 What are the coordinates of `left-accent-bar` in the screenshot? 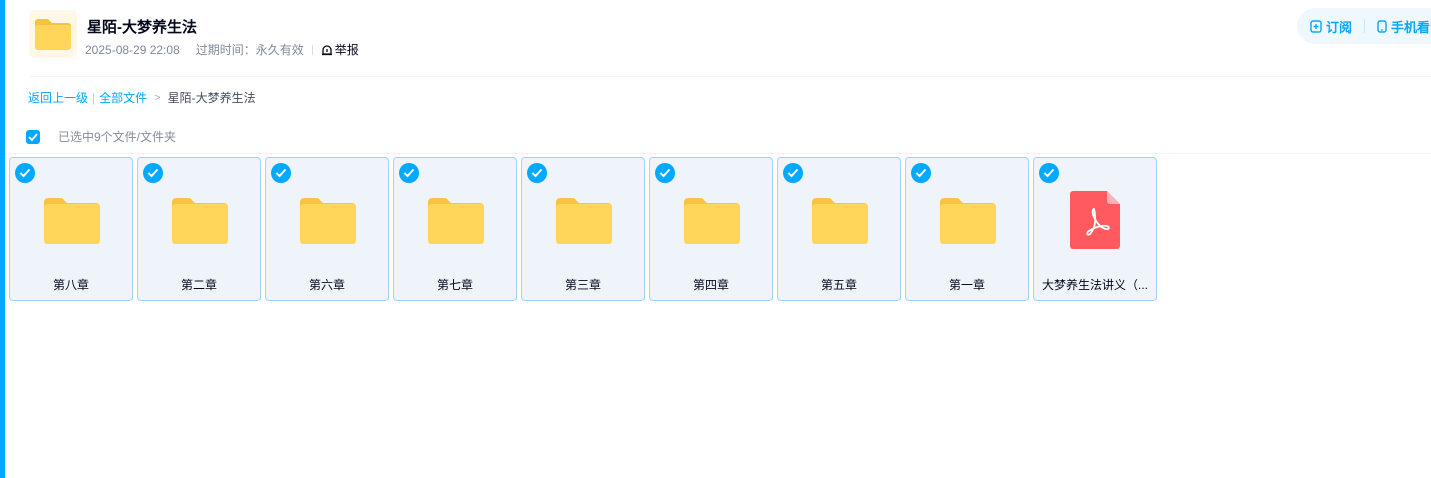 It's located at (2, 239).